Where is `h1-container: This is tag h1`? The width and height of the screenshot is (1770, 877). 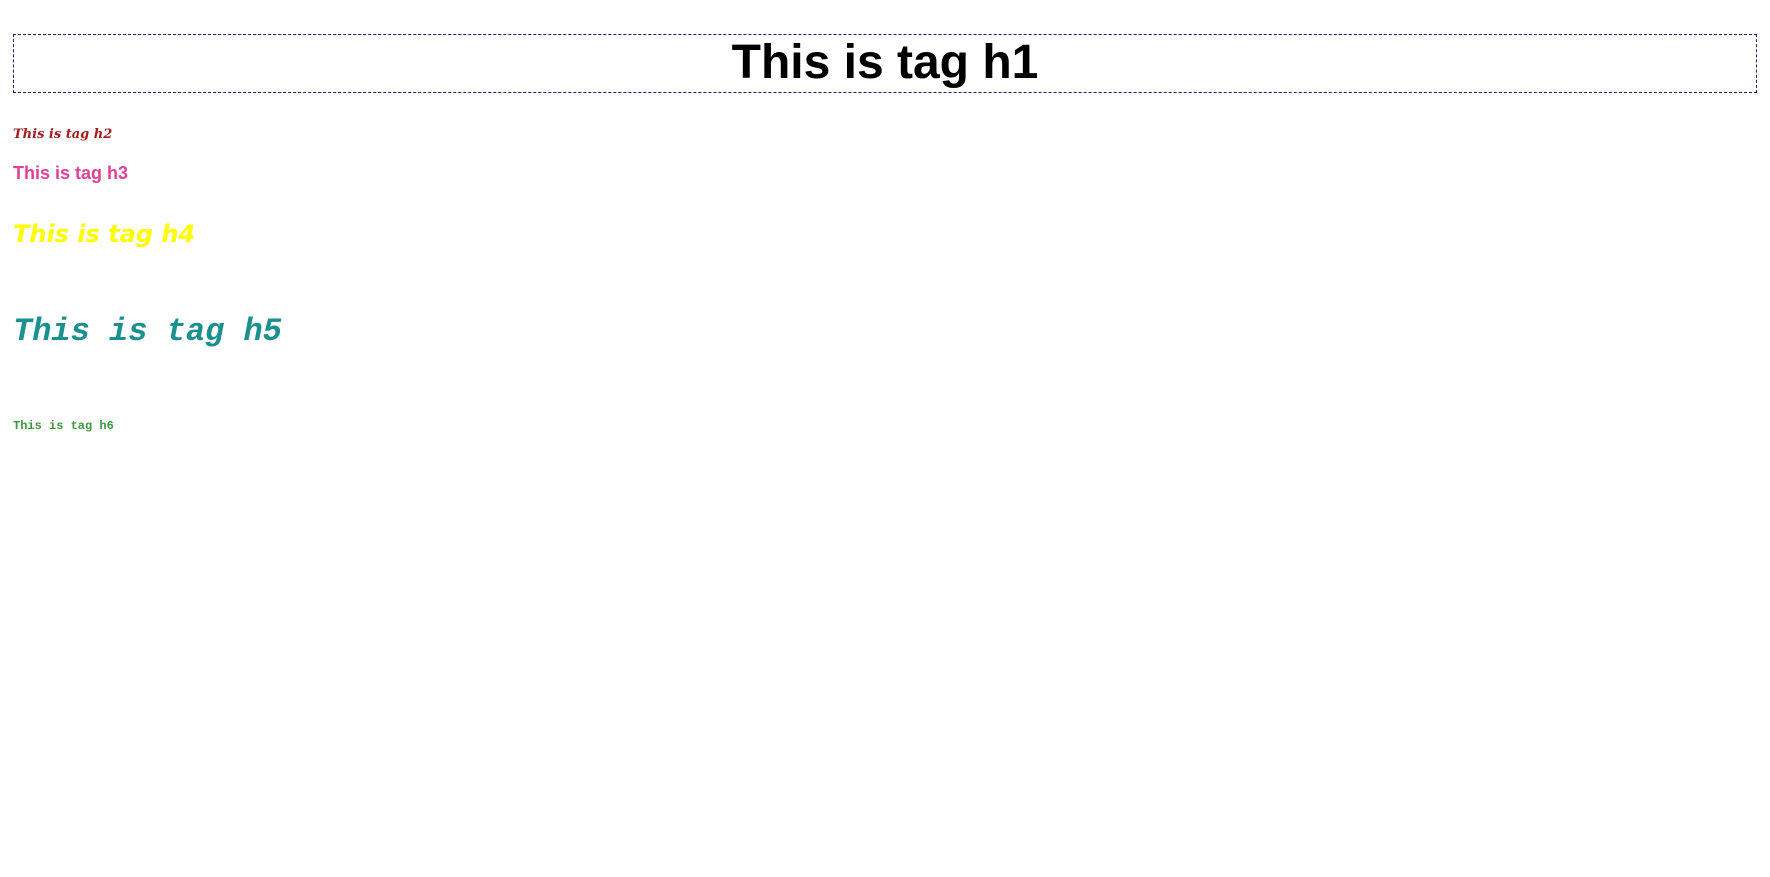 h1-container: This is tag h1 is located at coordinates (885, 63).